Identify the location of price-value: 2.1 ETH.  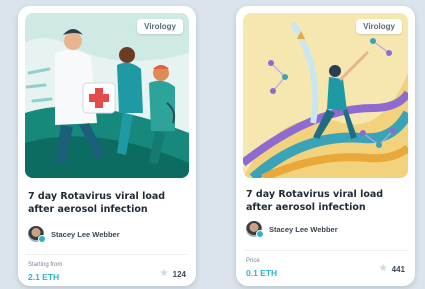
(44, 277).